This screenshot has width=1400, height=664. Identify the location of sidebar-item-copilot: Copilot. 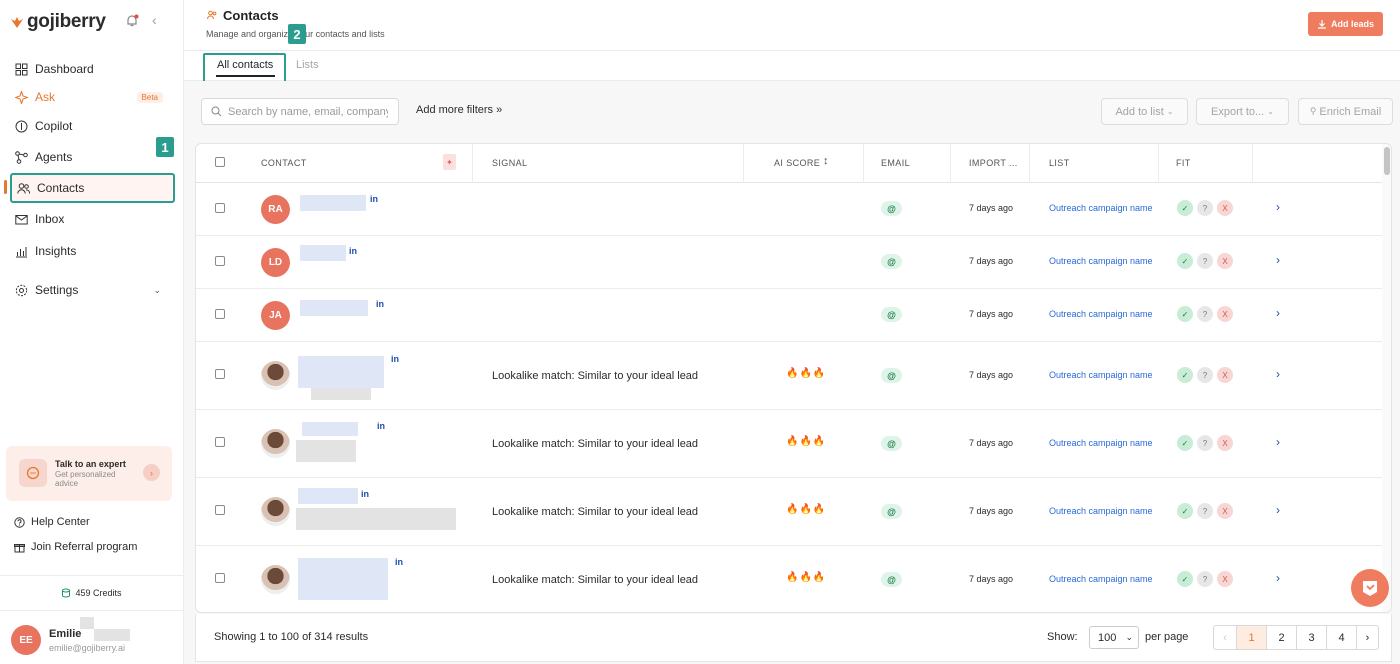
(92, 126).